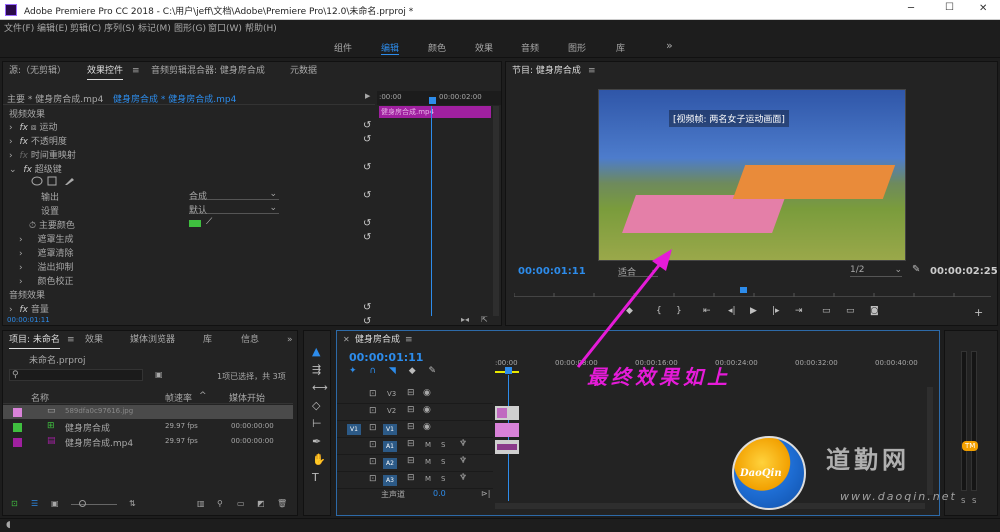 The image size is (1000, 532). I want to click on list-item: ⊞ 健身房合成 29.97 fps 00:00:00:00, so click(148, 427).